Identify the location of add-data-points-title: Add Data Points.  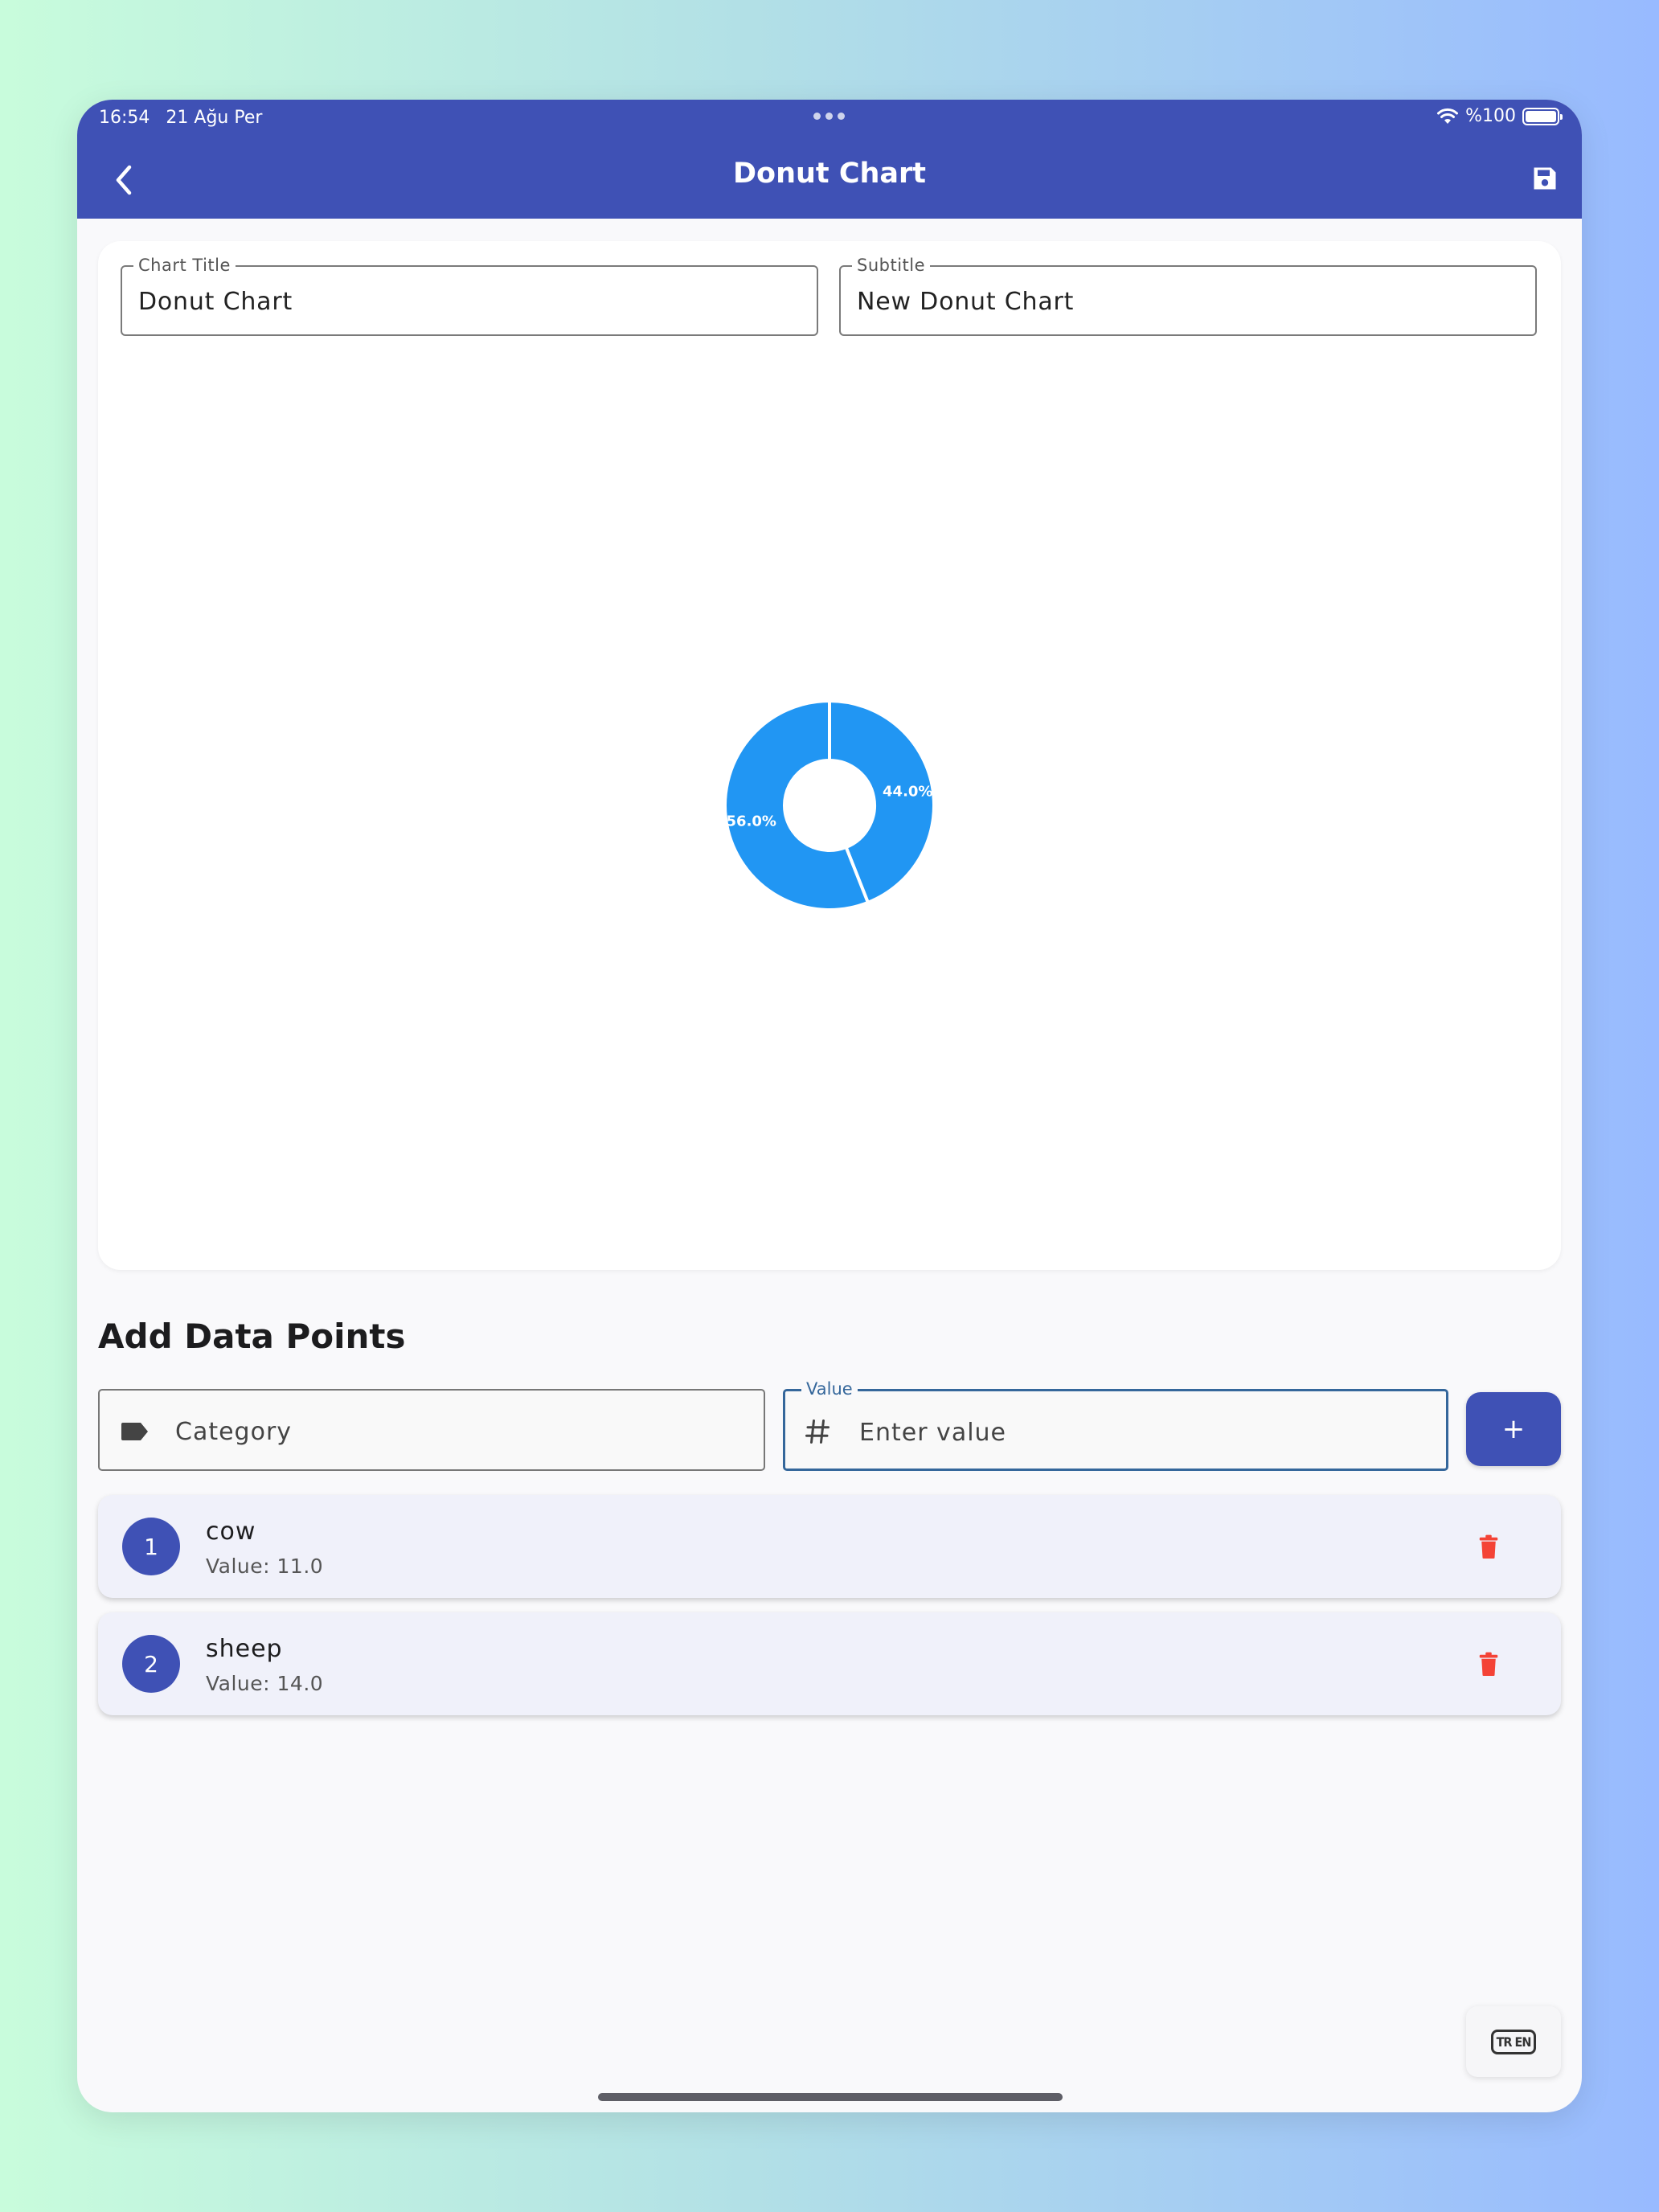
(252, 1336).